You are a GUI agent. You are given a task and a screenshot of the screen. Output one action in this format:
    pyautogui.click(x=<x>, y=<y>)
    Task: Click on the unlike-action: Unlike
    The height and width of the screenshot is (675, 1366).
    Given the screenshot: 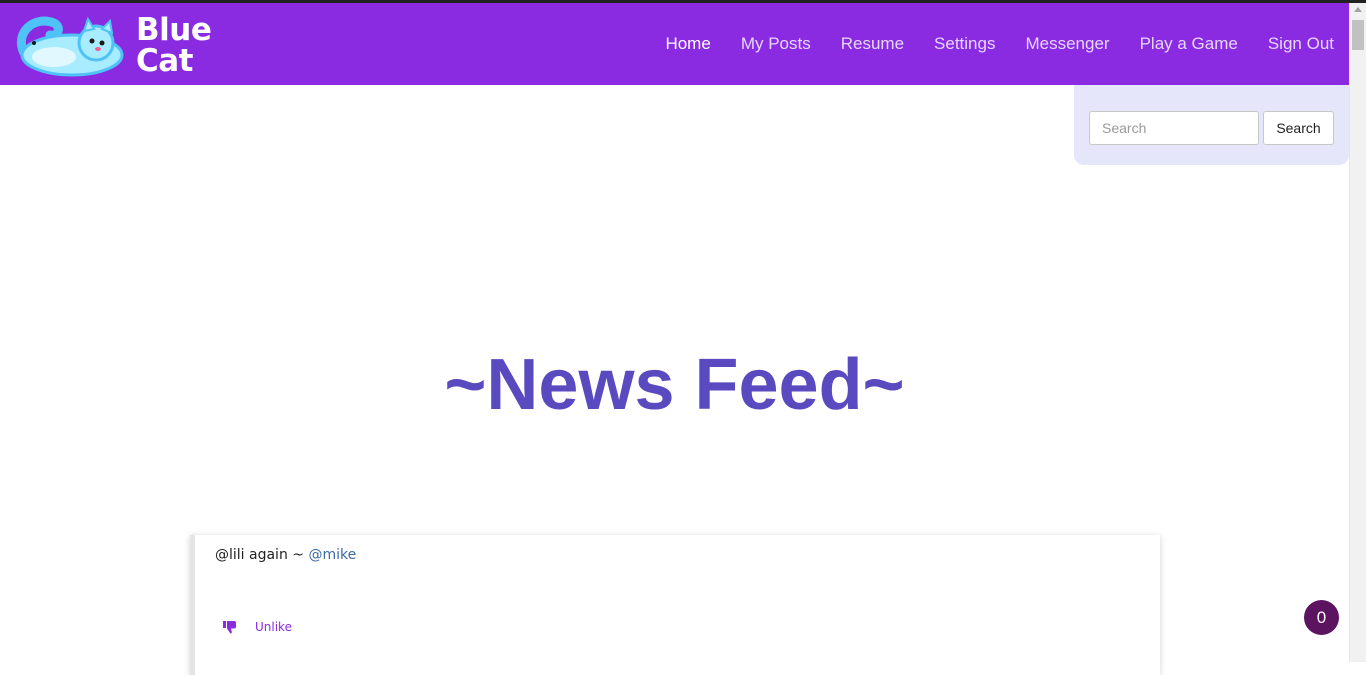 What is the action you would take?
    pyautogui.click(x=257, y=627)
    